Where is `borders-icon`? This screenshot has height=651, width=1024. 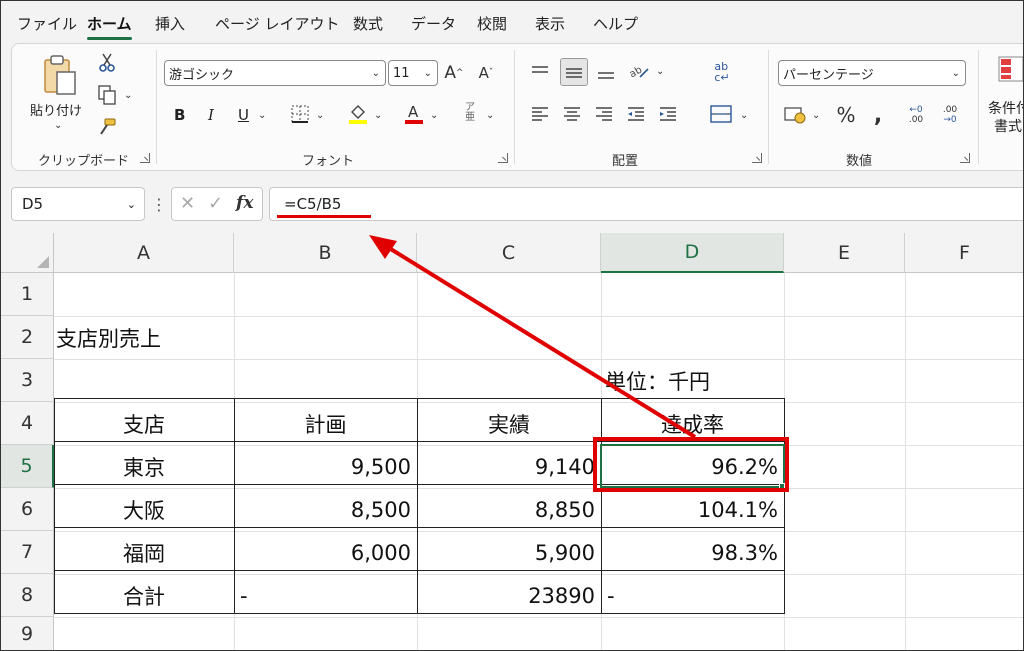 borders-icon is located at coordinates (300, 114).